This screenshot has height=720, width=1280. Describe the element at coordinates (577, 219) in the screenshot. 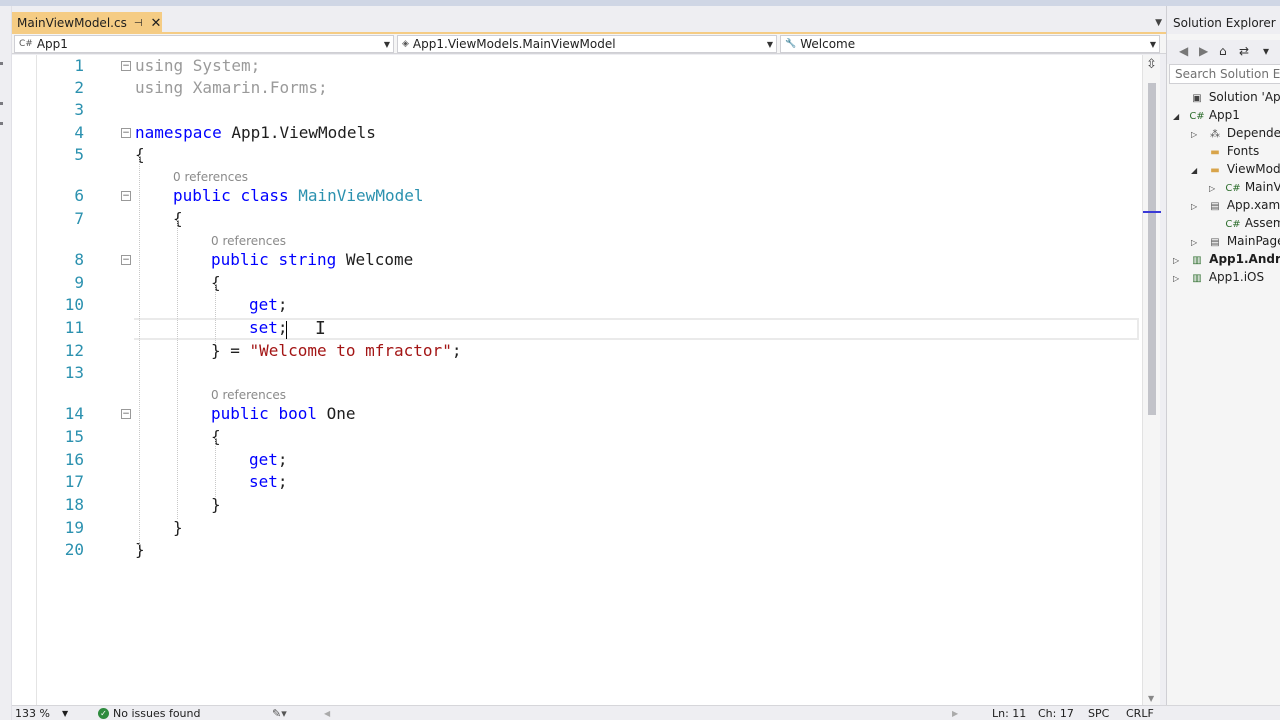

I see `code-line: 7{` at that location.